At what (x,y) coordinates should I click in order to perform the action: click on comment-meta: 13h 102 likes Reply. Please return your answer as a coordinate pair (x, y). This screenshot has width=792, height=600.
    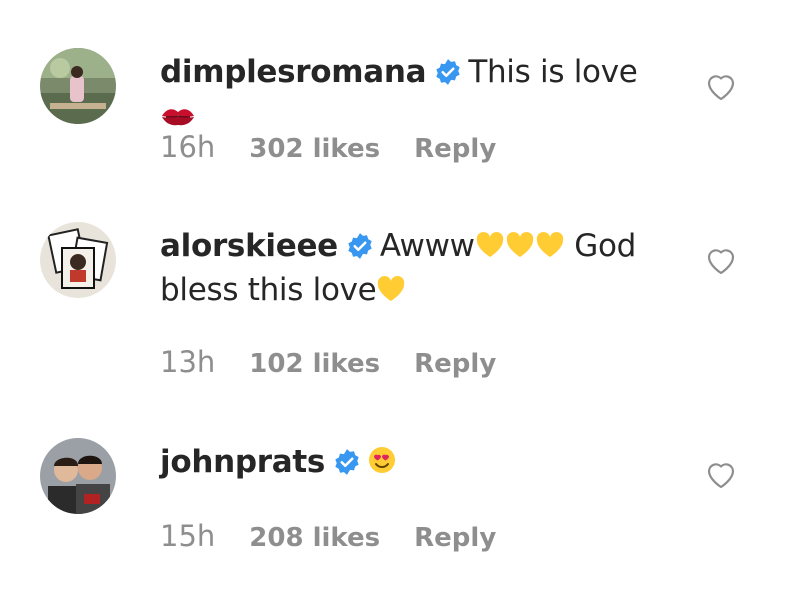
    Looking at the image, I should click on (345, 362).